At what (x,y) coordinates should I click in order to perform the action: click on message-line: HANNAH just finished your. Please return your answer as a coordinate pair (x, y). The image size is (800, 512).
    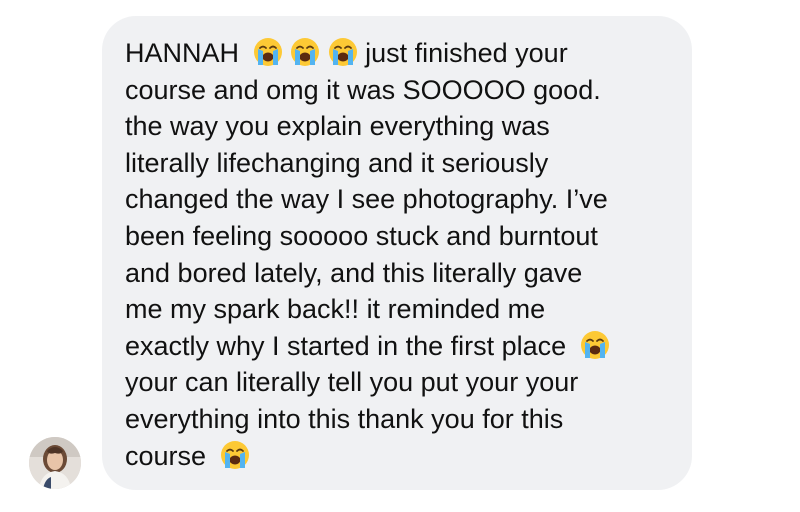
    Looking at the image, I should click on (346, 52).